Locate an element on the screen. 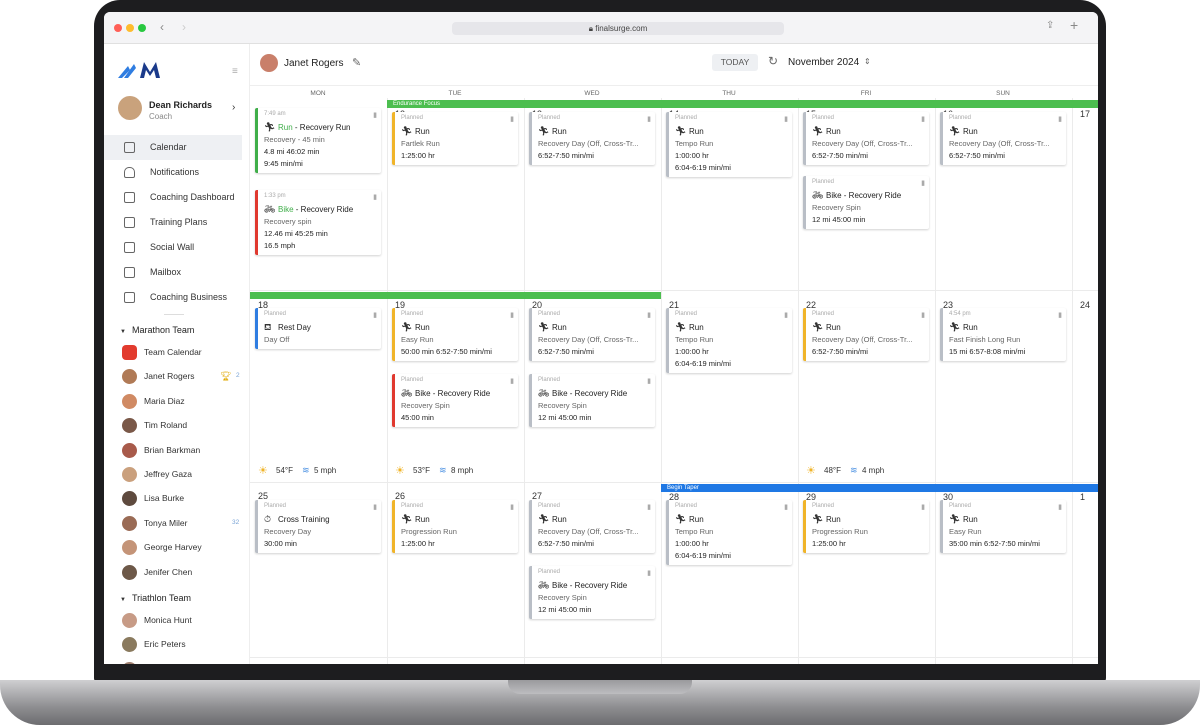 Image resolution: width=1200 pixels, height=725 pixels. date-cell-7: 7 is located at coordinates (945, 663).